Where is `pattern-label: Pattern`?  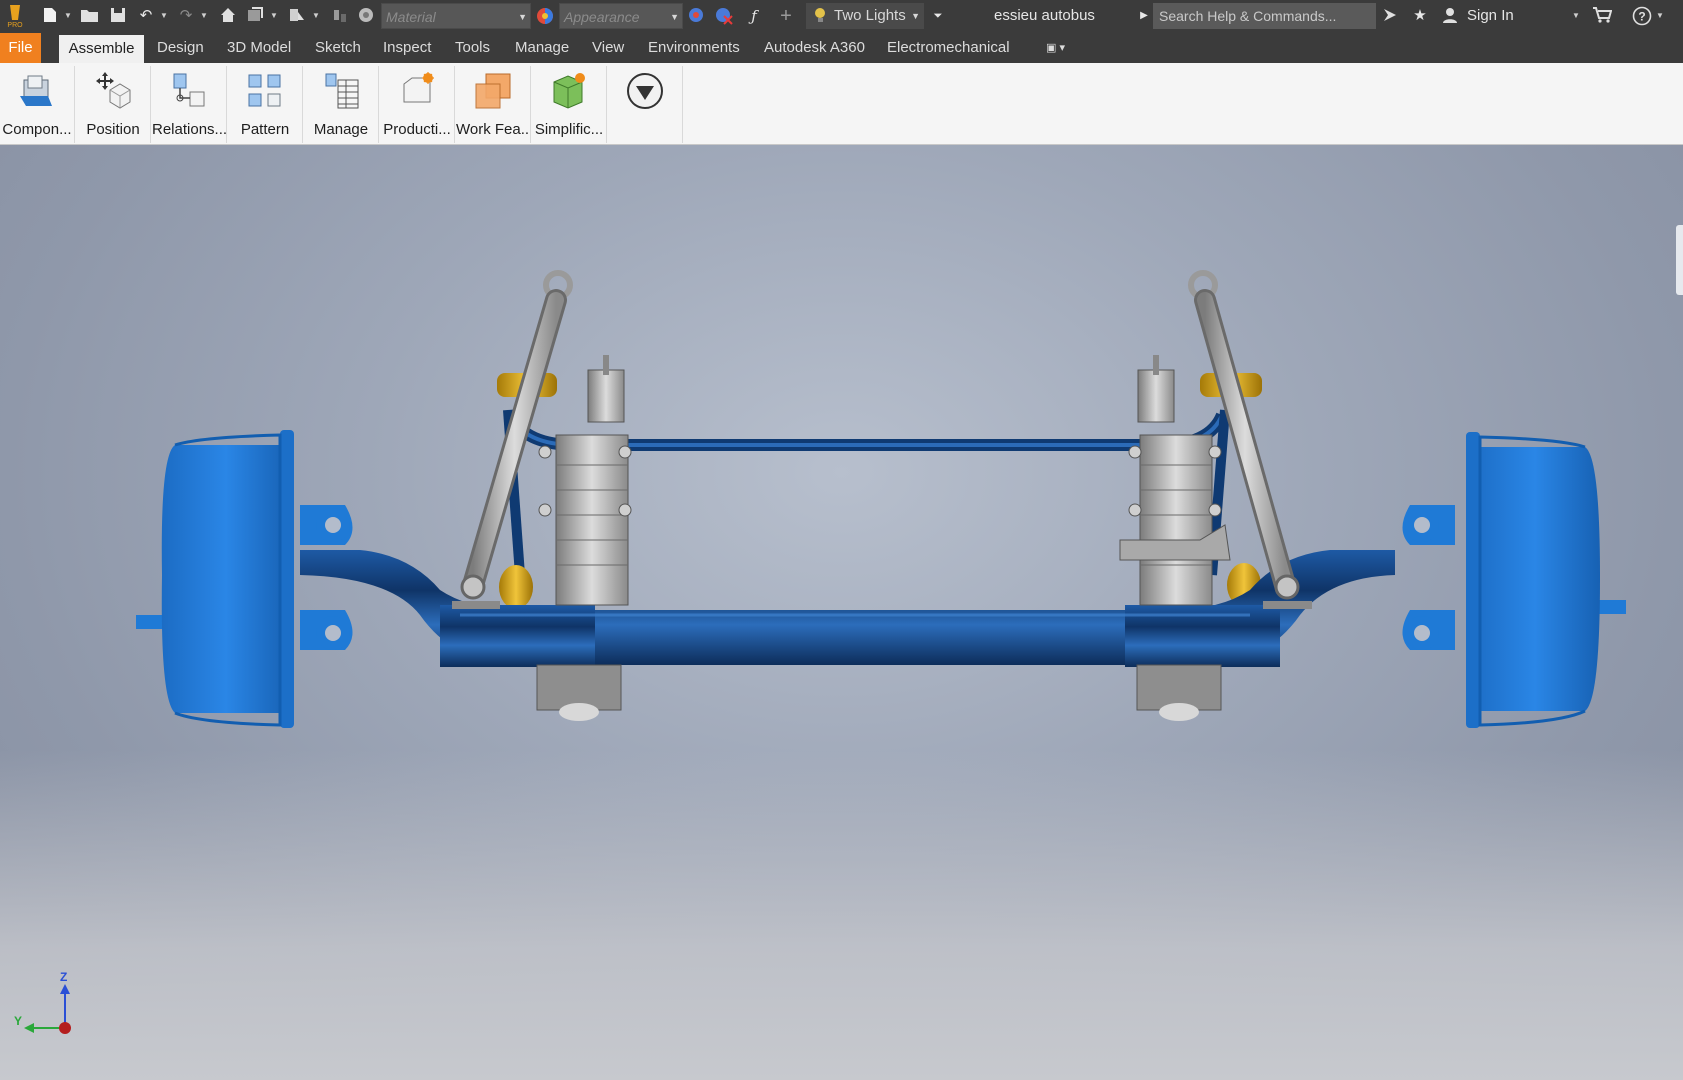 pattern-label: Pattern is located at coordinates (265, 129).